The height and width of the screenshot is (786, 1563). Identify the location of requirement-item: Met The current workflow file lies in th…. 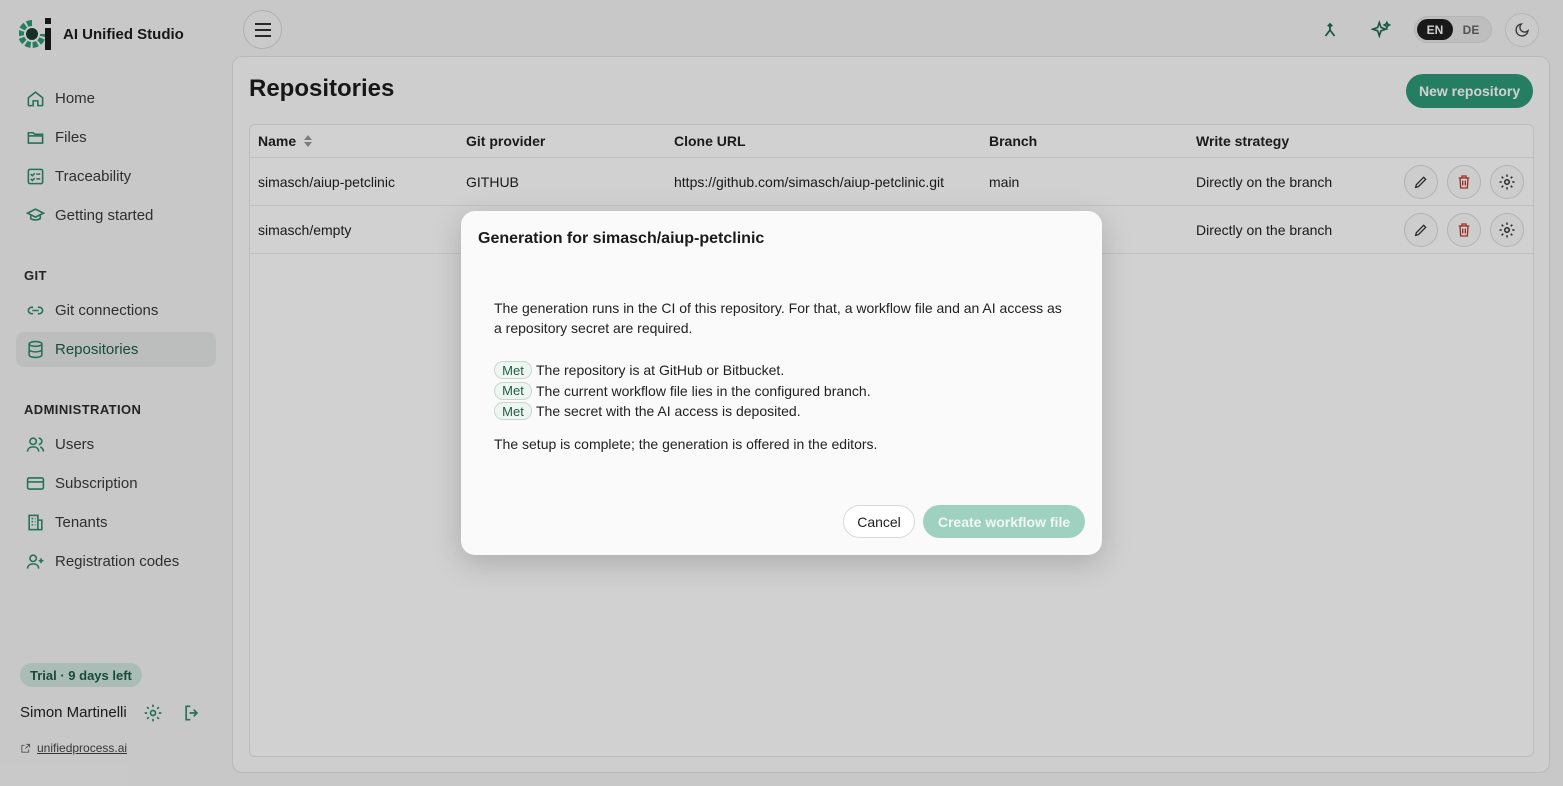
(682, 391).